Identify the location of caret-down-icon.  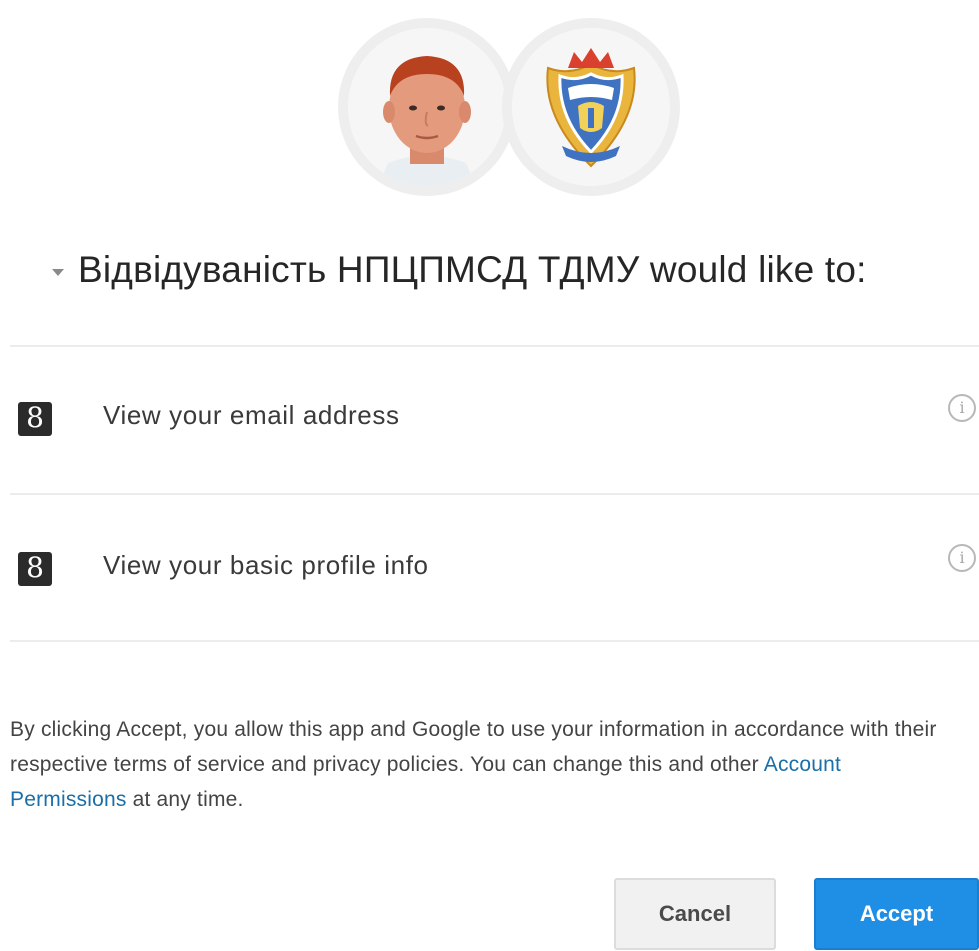
(58, 272).